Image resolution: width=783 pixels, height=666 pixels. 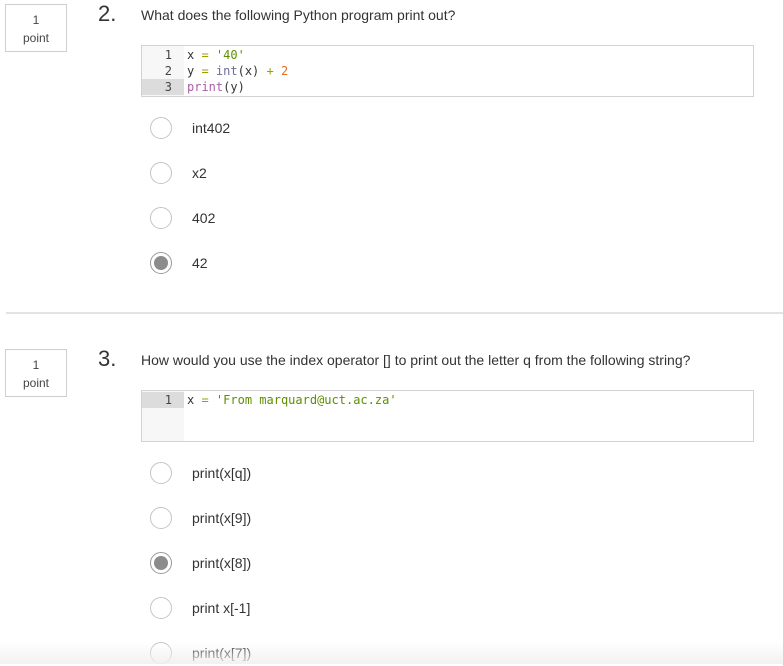 What do you see at coordinates (200, 263) in the screenshot?
I see `option-label: 42` at bounding box center [200, 263].